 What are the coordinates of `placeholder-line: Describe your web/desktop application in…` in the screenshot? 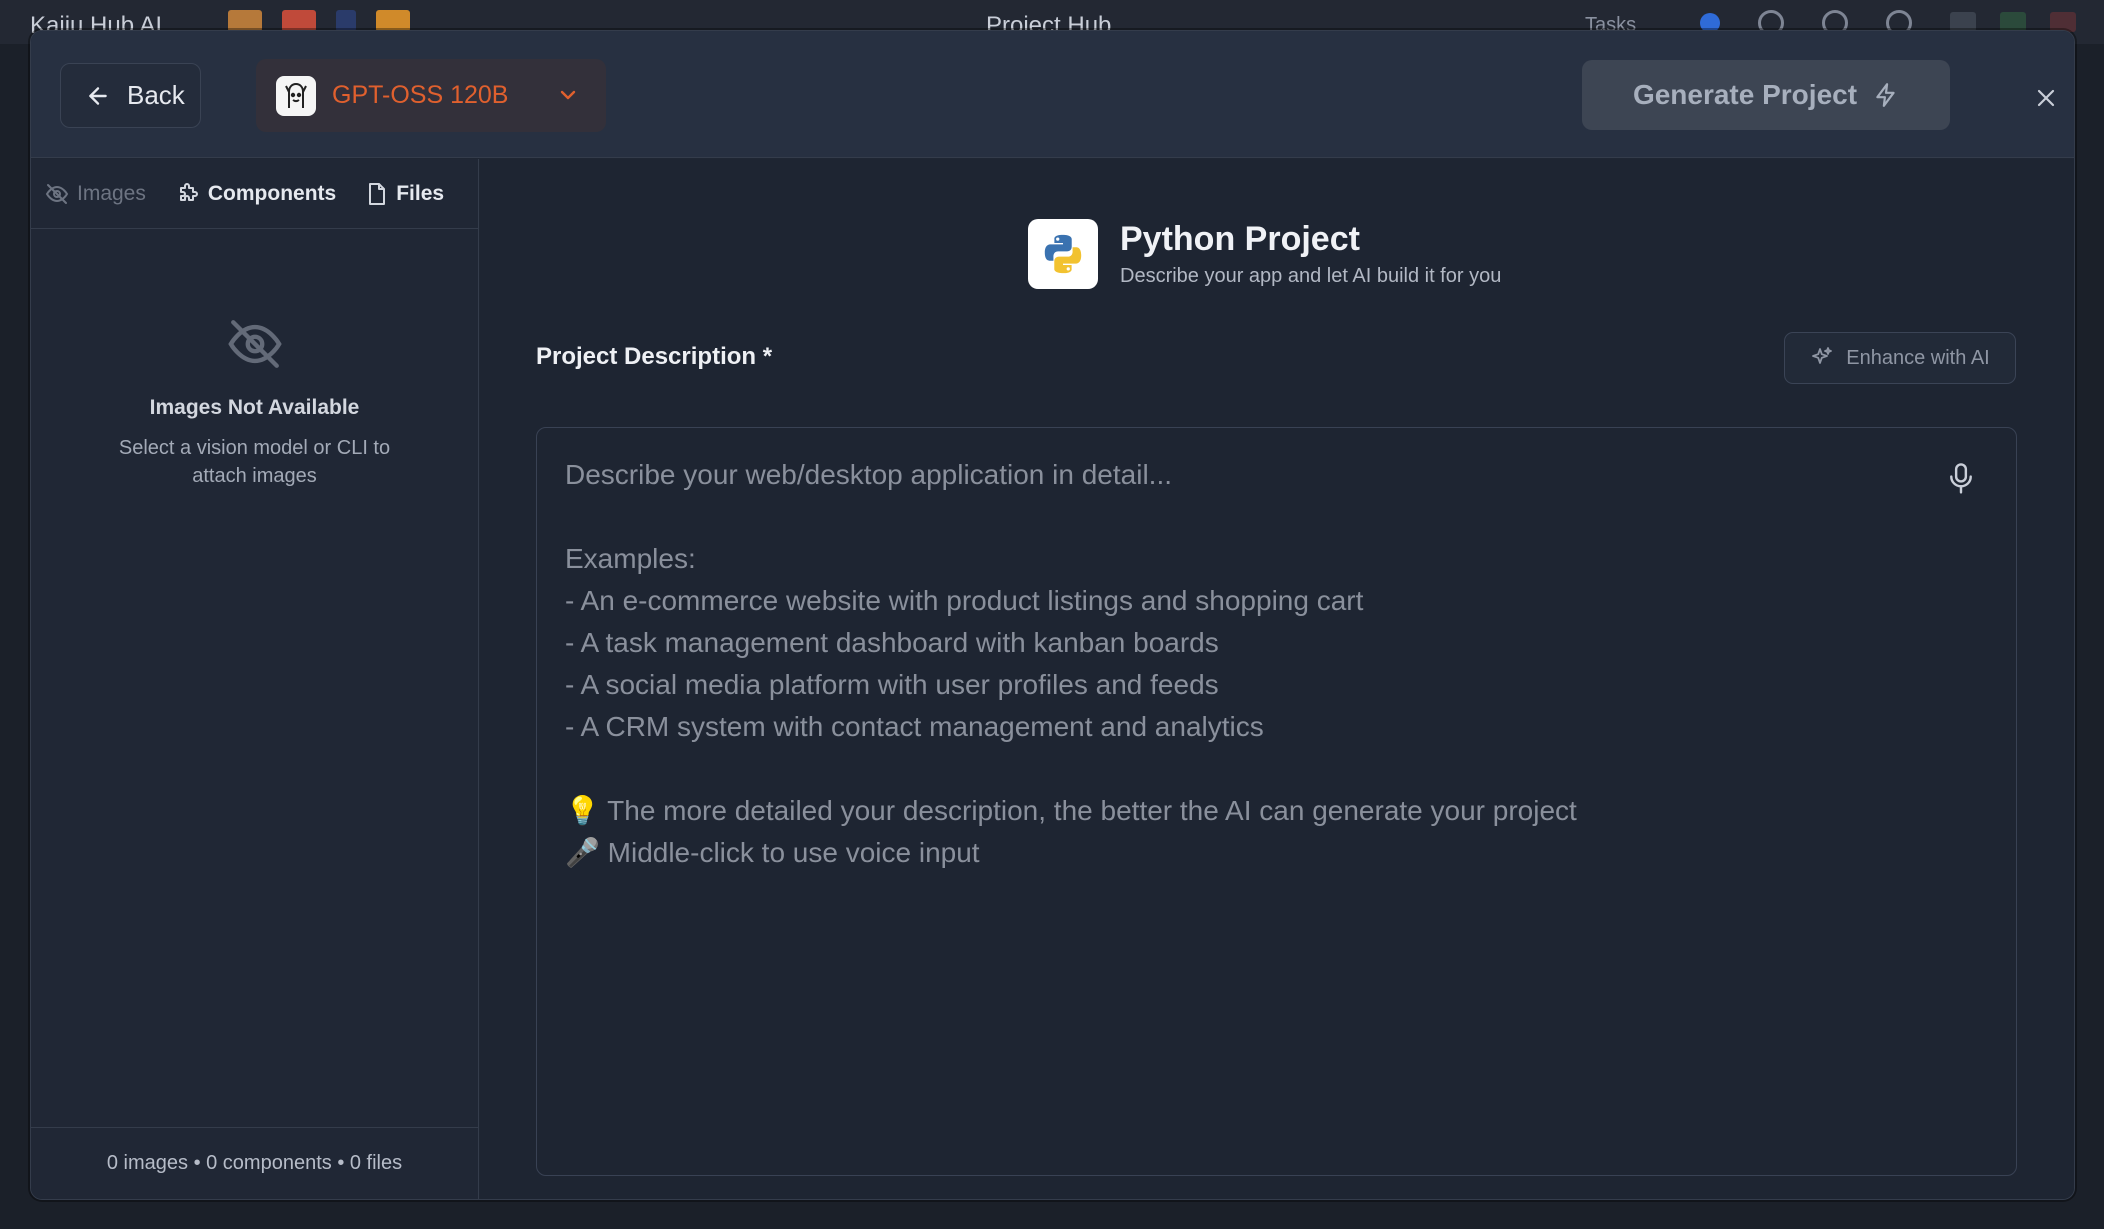 It's located at (869, 474).